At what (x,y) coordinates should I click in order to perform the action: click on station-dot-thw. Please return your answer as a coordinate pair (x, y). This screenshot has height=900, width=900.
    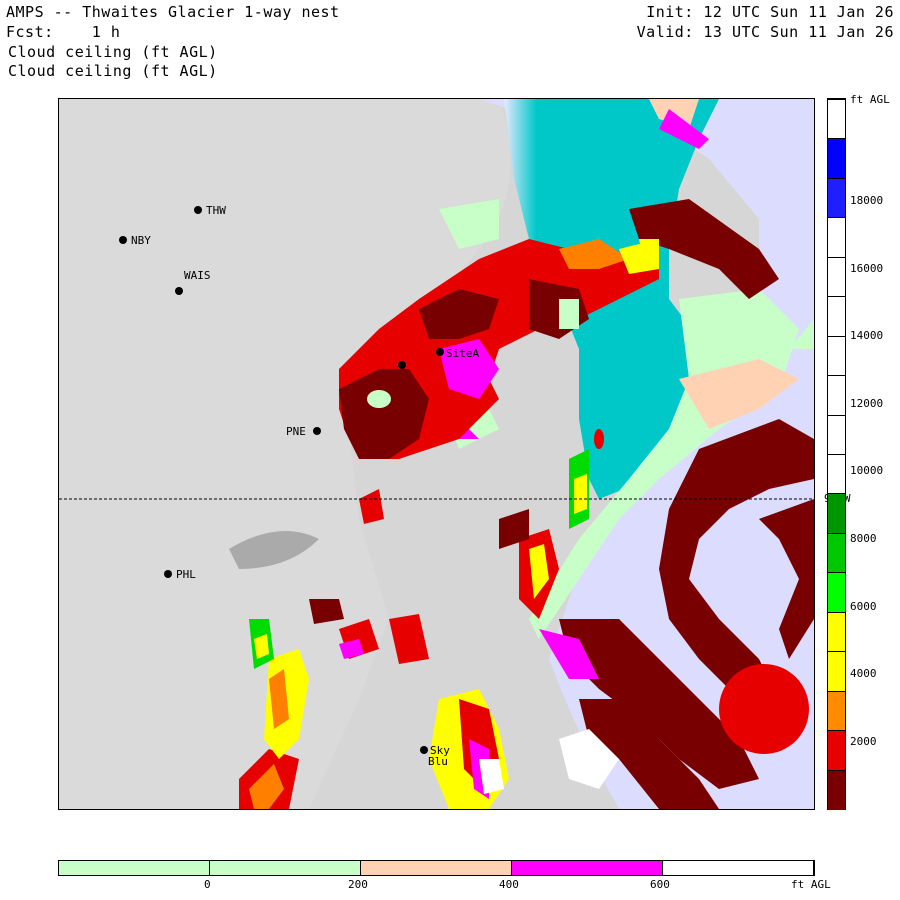
    Looking at the image, I should click on (198, 210).